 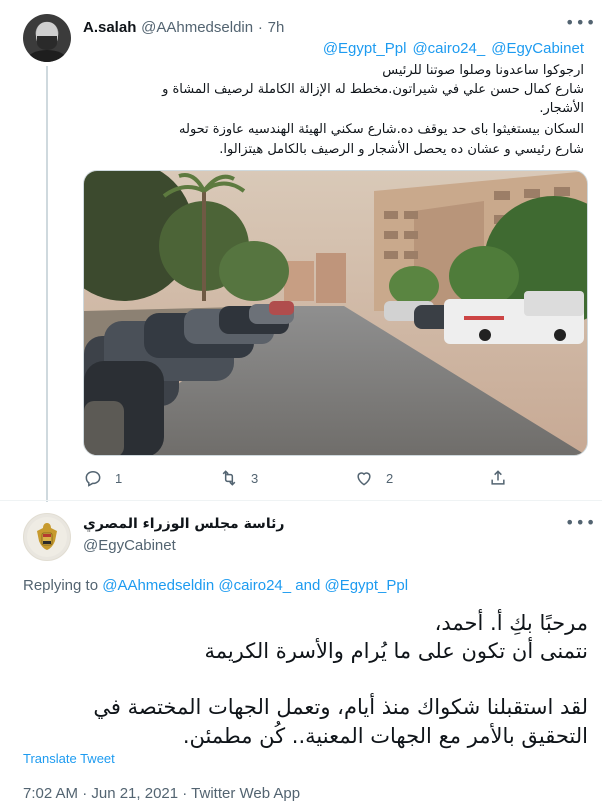 What do you see at coordinates (238, 478) in the screenshot?
I see `retweet-action: 3` at bounding box center [238, 478].